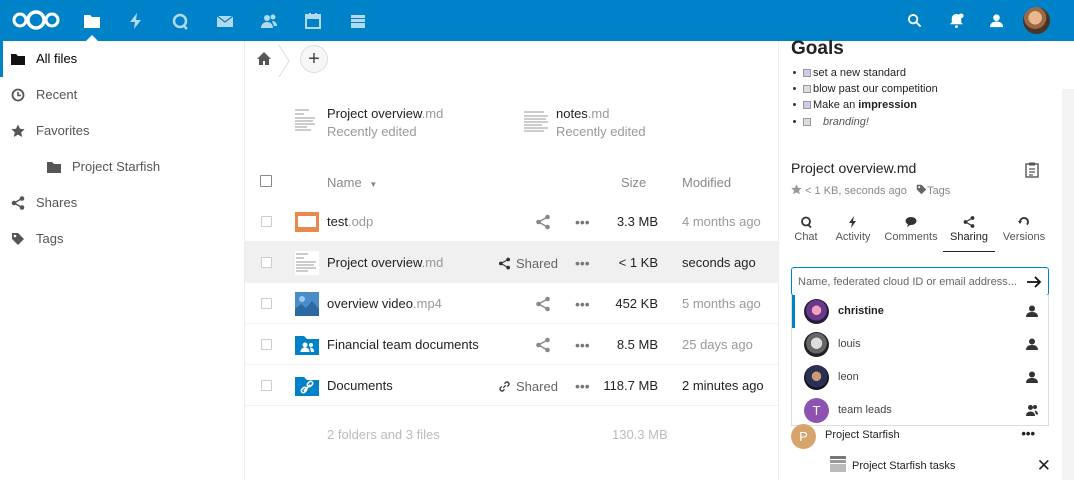  What do you see at coordinates (920, 311) in the screenshot?
I see `suggestion-item: christine` at bounding box center [920, 311].